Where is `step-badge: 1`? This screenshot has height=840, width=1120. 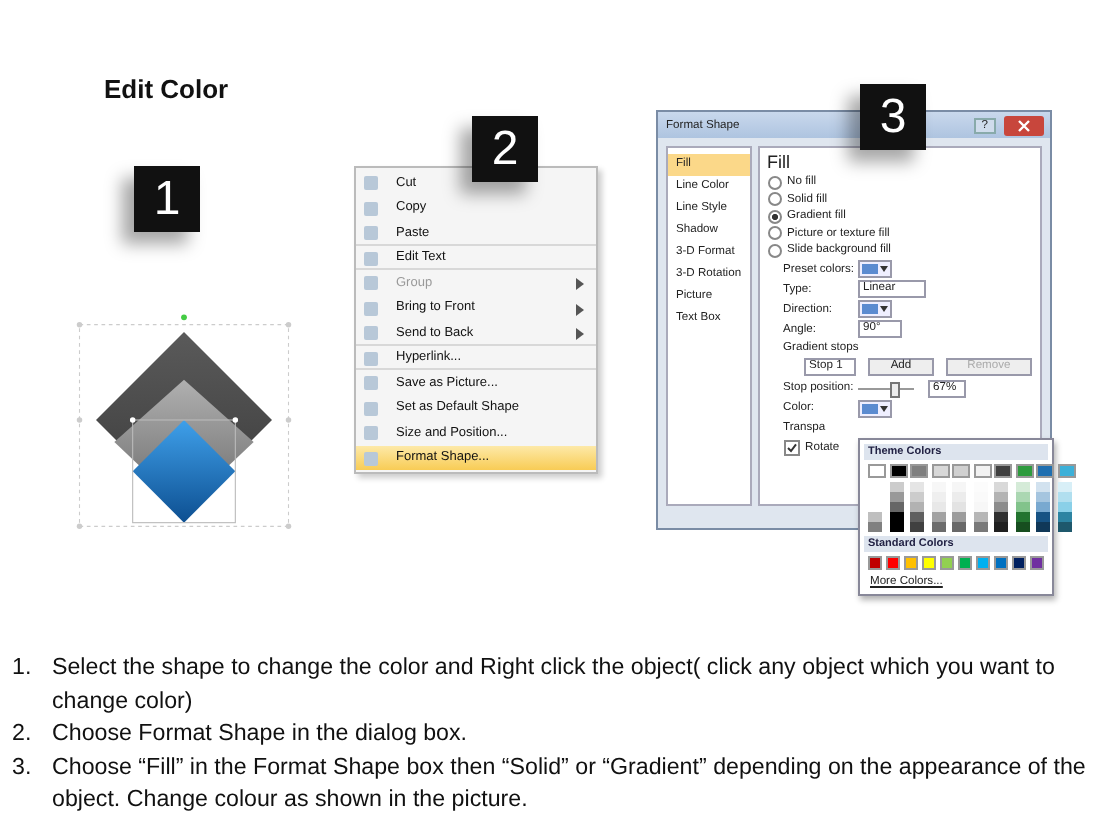 step-badge: 1 is located at coordinates (167, 199).